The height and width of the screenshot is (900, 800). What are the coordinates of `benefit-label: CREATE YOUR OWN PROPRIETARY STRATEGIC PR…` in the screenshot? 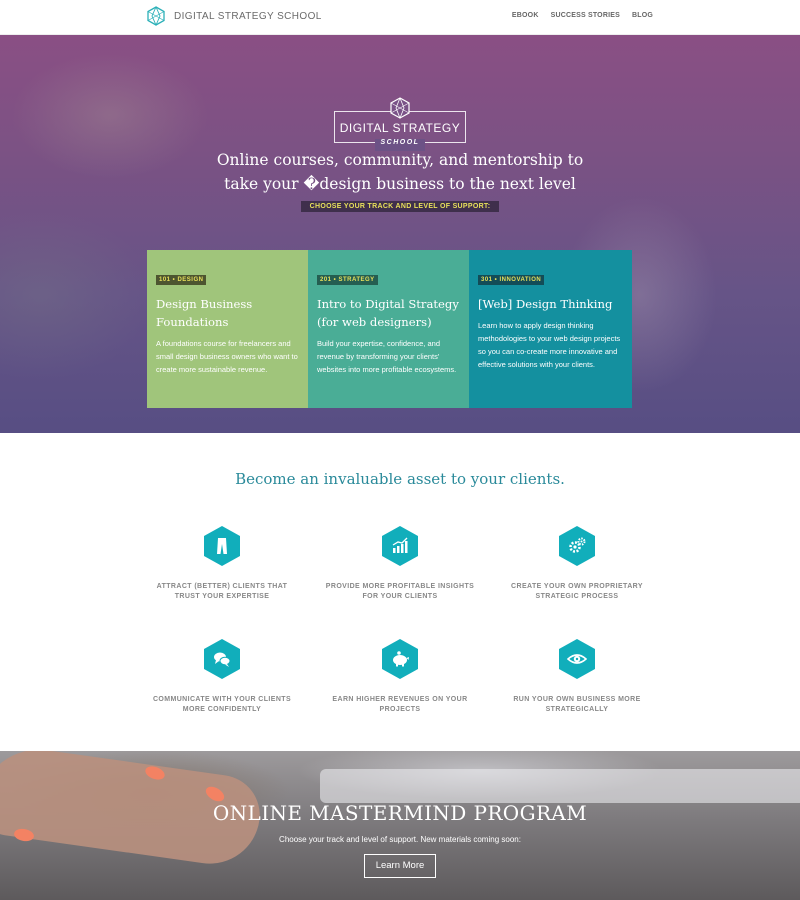 It's located at (577, 591).